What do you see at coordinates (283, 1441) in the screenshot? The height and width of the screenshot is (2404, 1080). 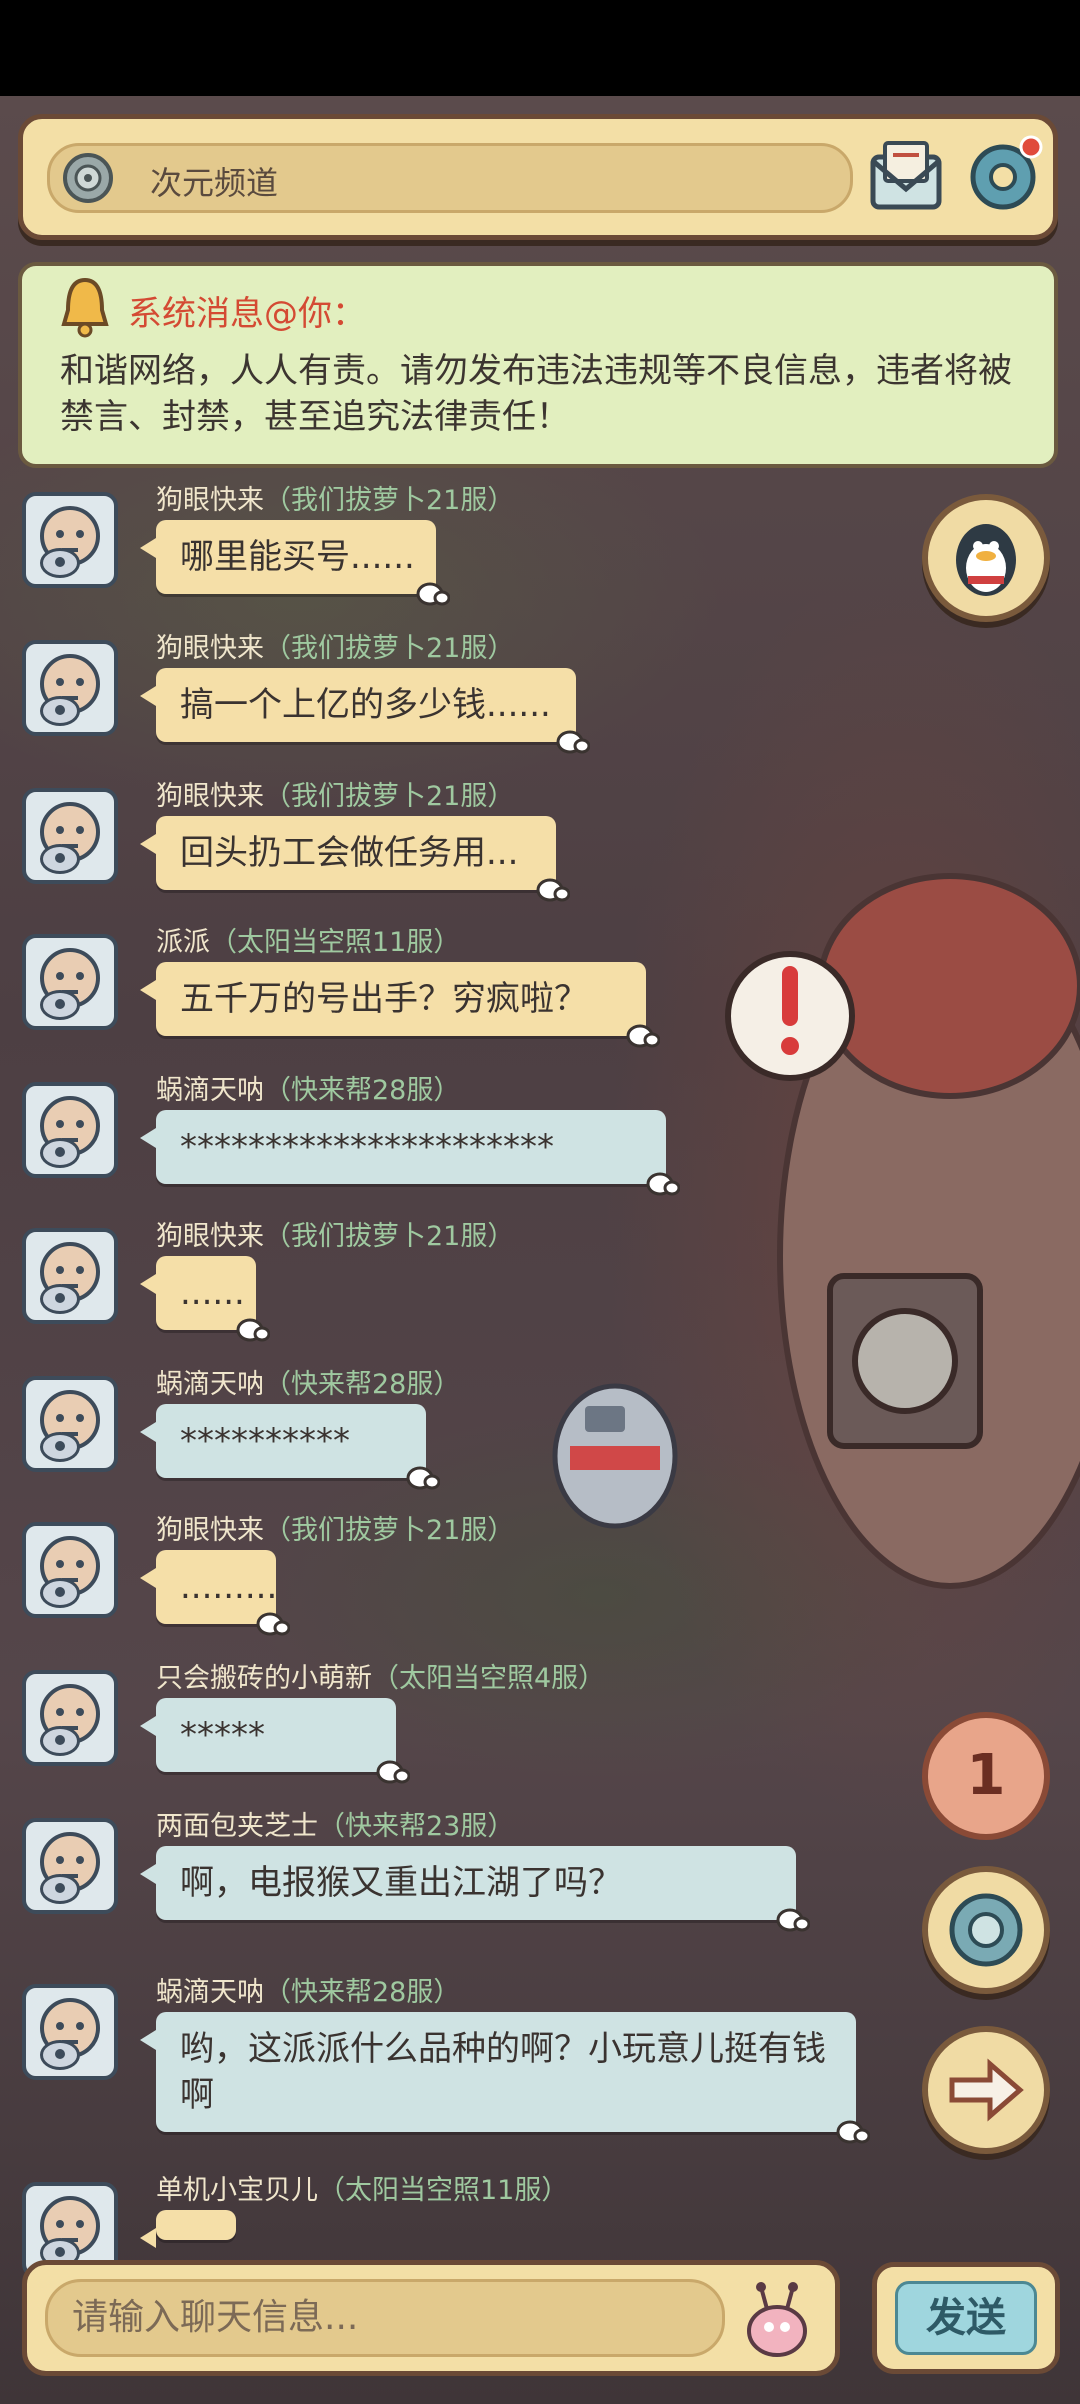 I see `message-bubble: **********` at bounding box center [283, 1441].